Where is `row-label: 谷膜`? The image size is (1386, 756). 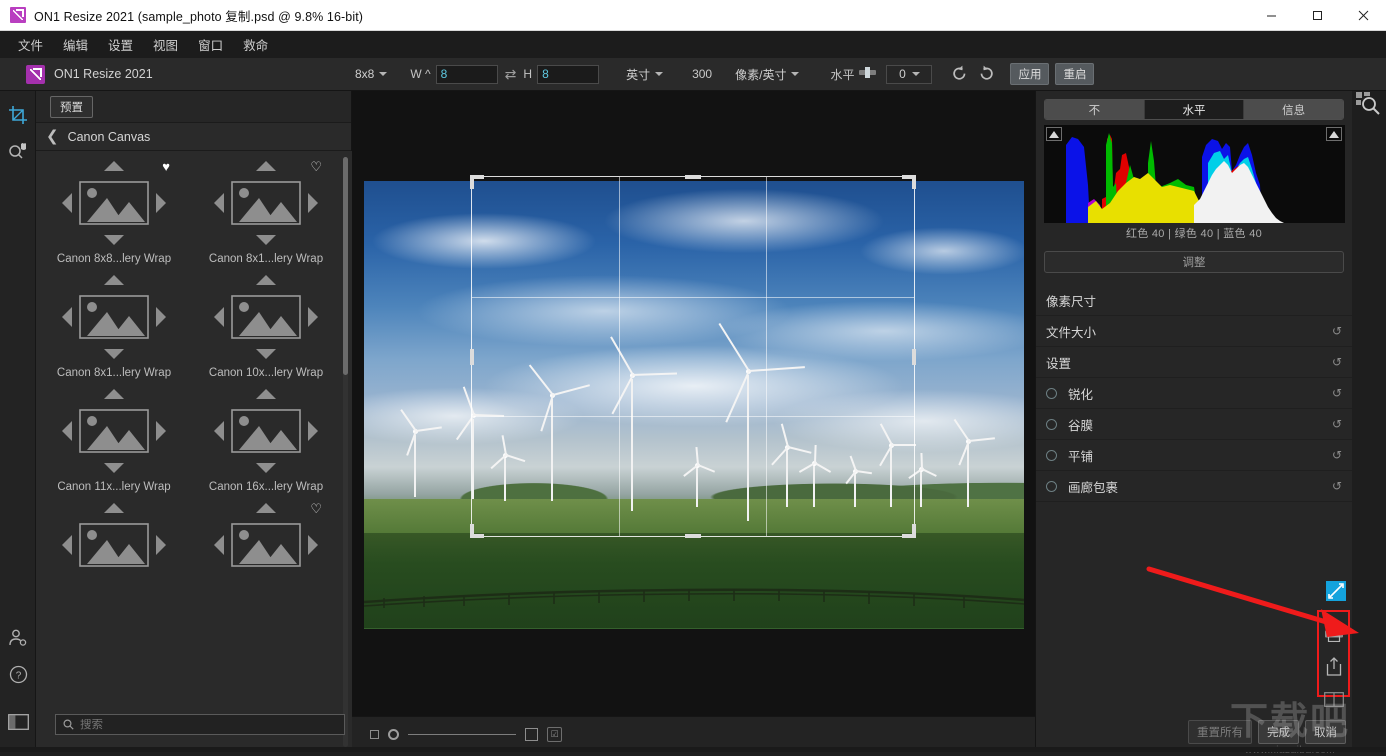
row-label: 谷膜 is located at coordinates (1081, 425).